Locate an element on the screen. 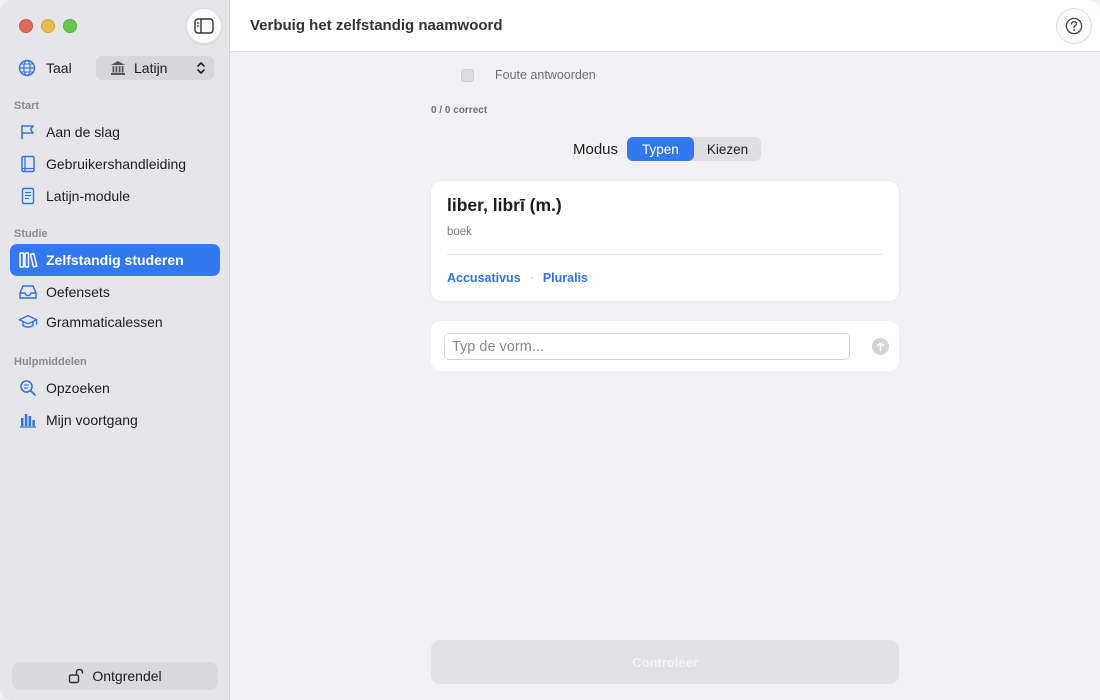 The image size is (1100, 700). wrong-answers-toggle-row: Foute antwoorden is located at coordinates (528, 75).